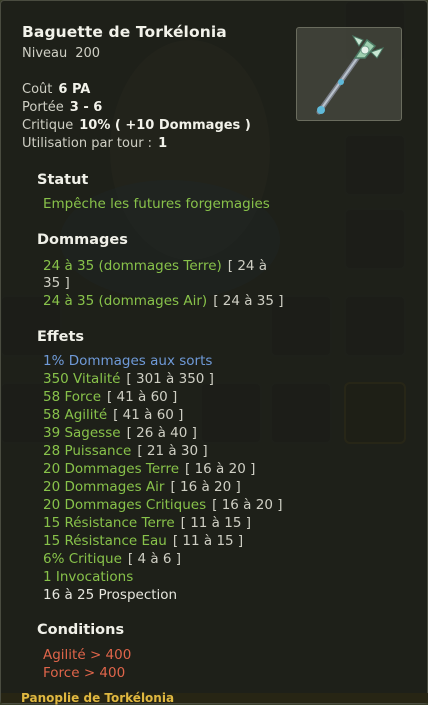  Describe the element at coordinates (43, 107) in the screenshot. I see `stat-label: Portée` at that location.